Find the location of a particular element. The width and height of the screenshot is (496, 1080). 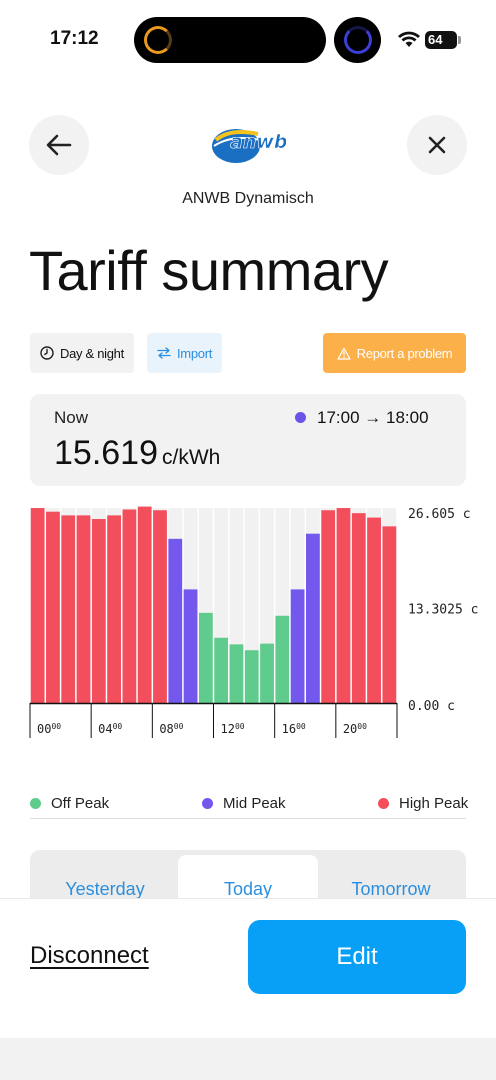

current-time-range: 17:00 → 18:00 is located at coordinates (373, 417).